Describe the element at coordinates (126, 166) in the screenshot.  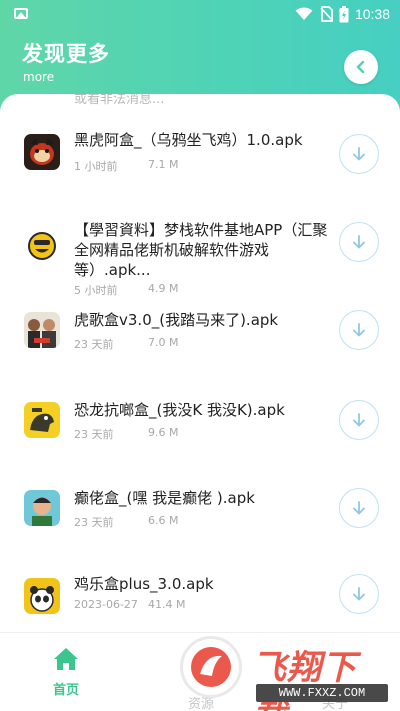
I see `item-meta: 1 小时前 7.1 M` at that location.